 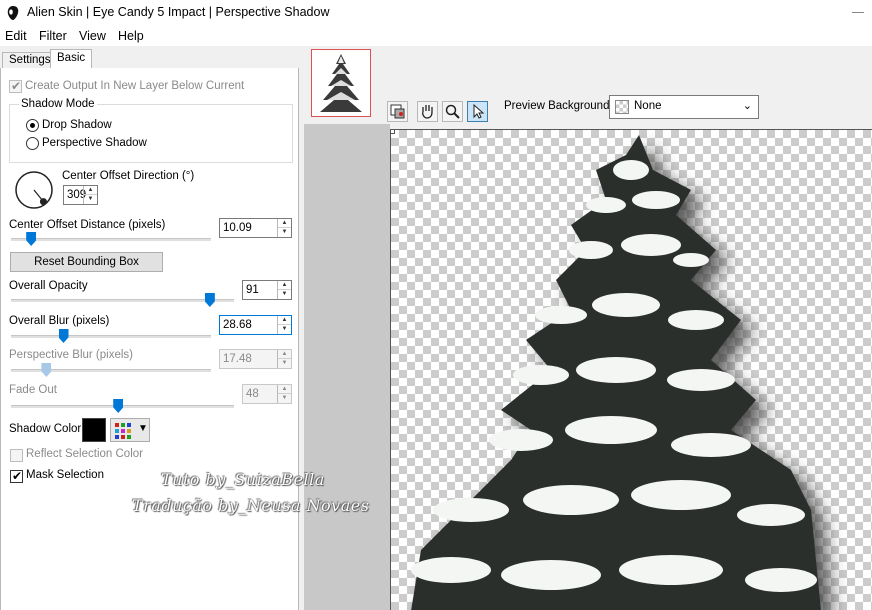 What do you see at coordinates (16, 455) in the screenshot?
I see `reflect-selection-checkbox` at bounding box center [16, 455].